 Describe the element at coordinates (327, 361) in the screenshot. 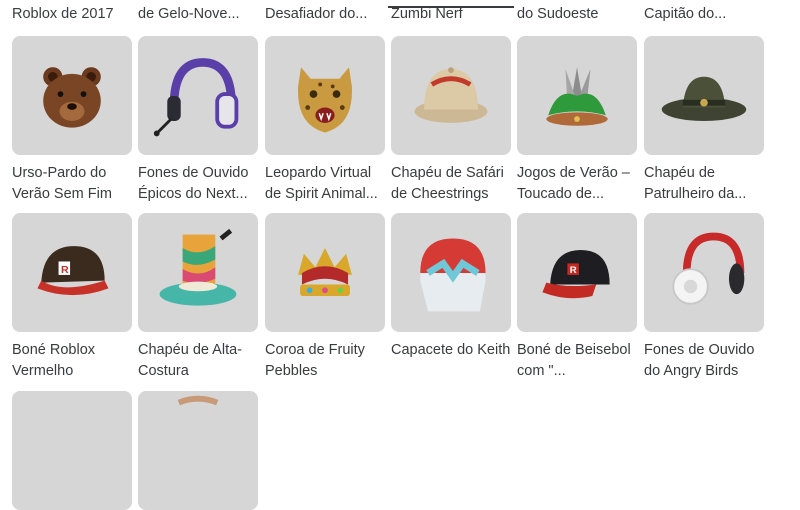

I see `item-name: Coroa de Fruity Pebbles` at that location.